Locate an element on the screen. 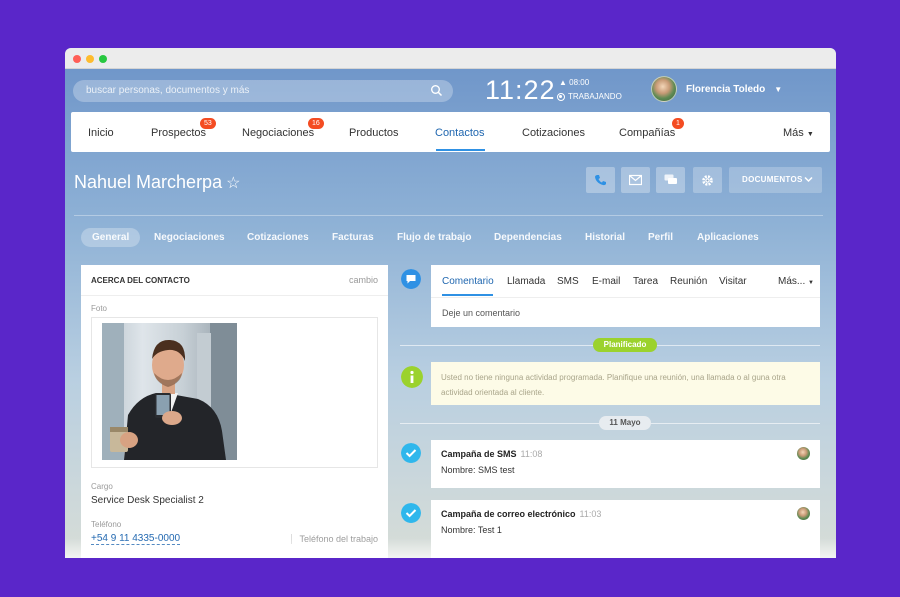  page-title: Nahuel Marcherpa ☆ is located at coordinates (157, 182).